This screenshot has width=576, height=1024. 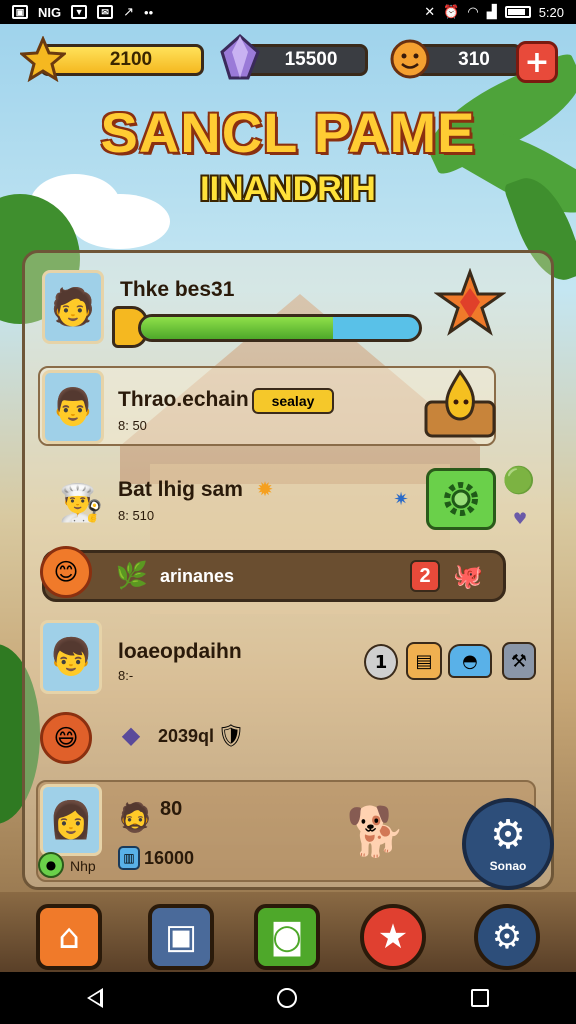 What do you see at coordinates (410, 59) in the screenshot?
I see `face-icon` at bounding box center [410, 59].